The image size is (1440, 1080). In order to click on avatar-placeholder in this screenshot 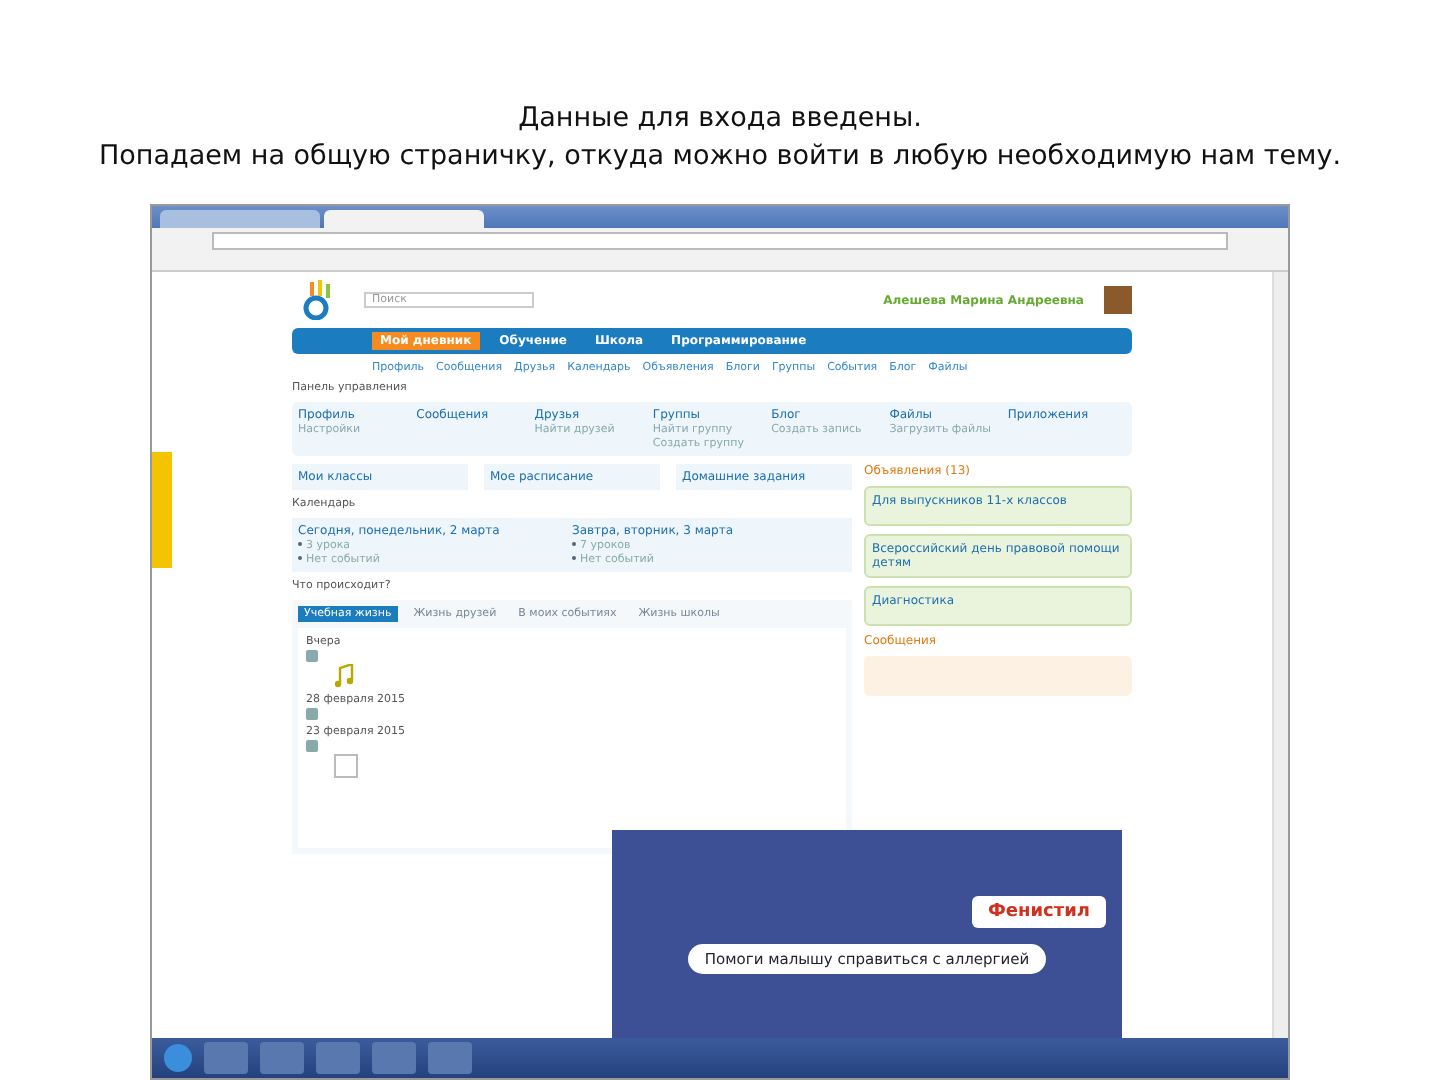, I will do `click(1118, 300)`.